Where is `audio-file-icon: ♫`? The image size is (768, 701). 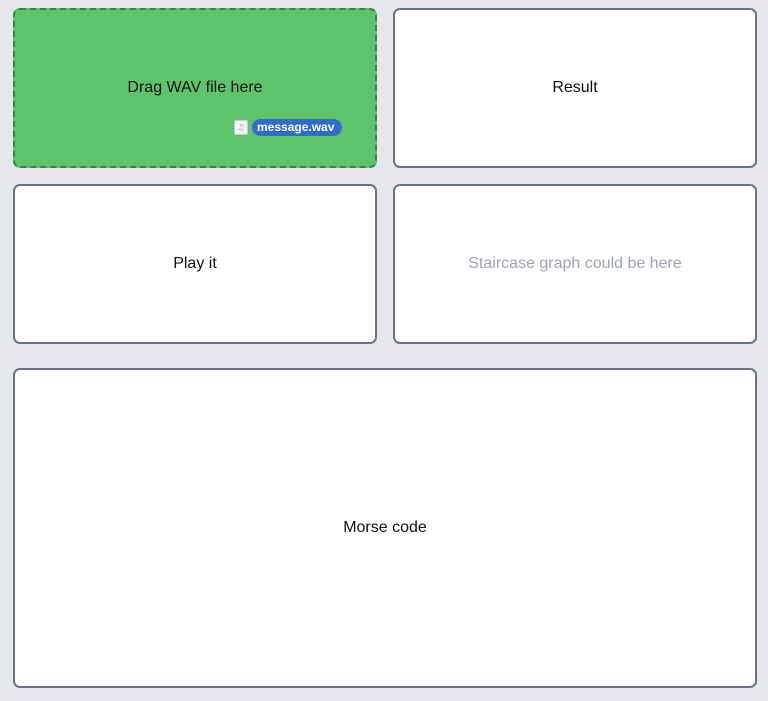
audio-file-icon: ♫ is located at coordinates (241, 127).